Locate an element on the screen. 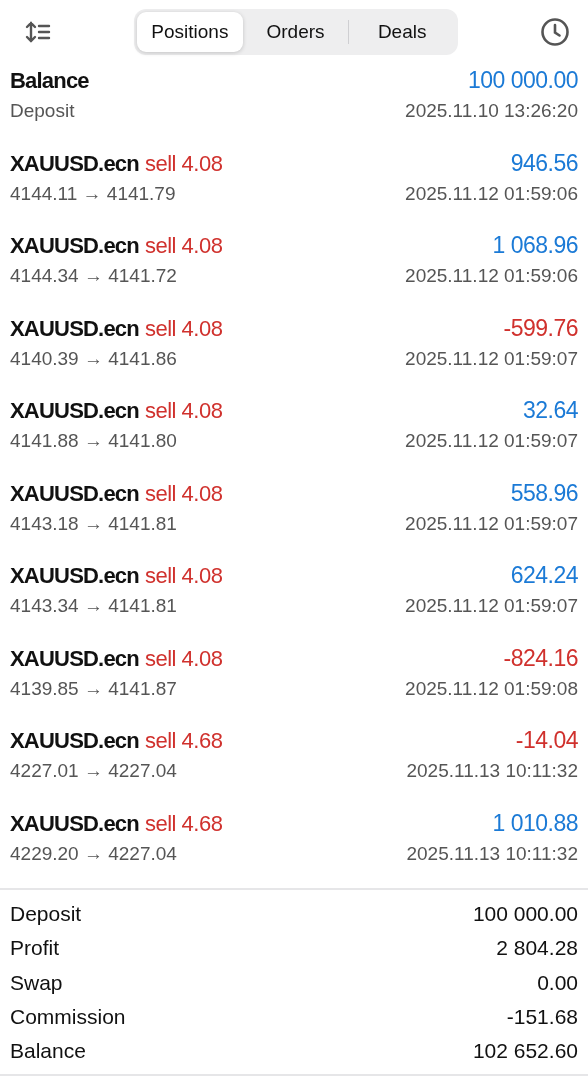 The width and height of the screenshot is (588, 1080). clock-icon is located at coordinates (555, 31).